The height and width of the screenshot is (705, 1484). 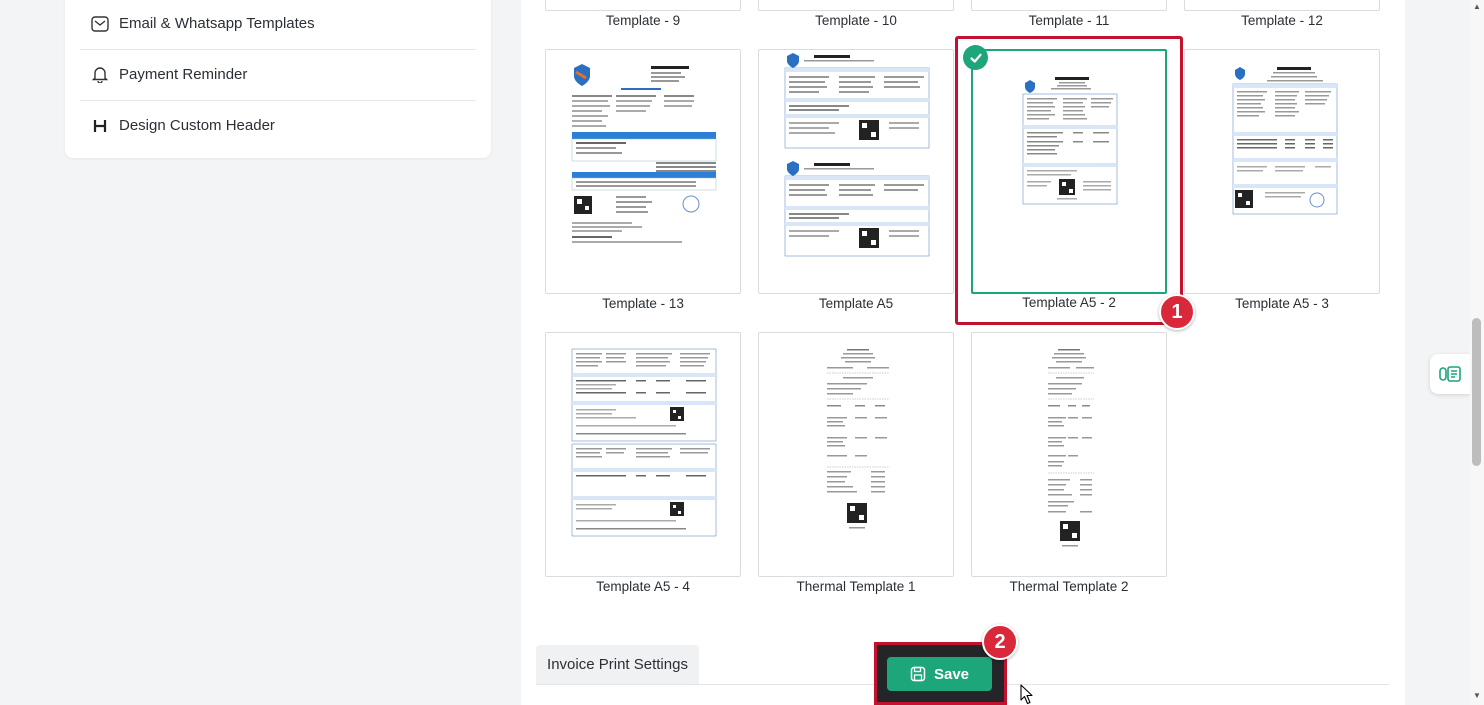 What do you see at coordinates (1476, 392) in the screenshot?
I see `scrollbar-thumb` at bounding box center [1476, 392].